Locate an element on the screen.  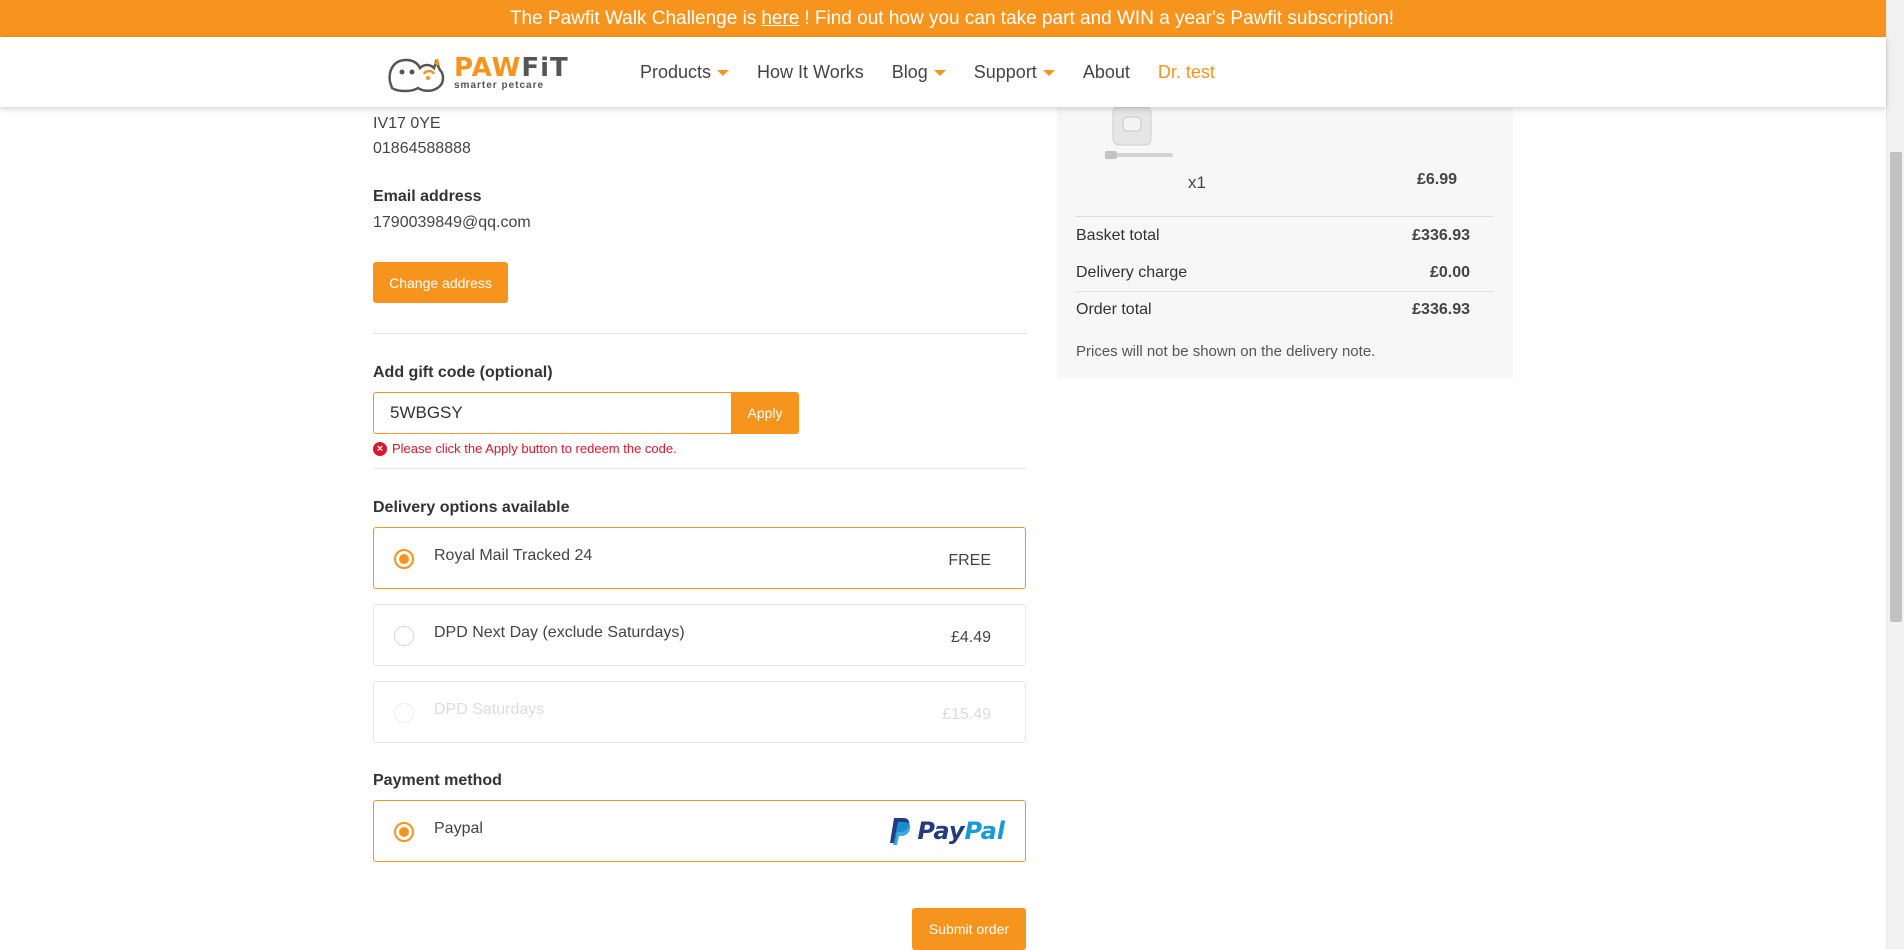
paypal-p-icon is located at coordinates (900, 831).